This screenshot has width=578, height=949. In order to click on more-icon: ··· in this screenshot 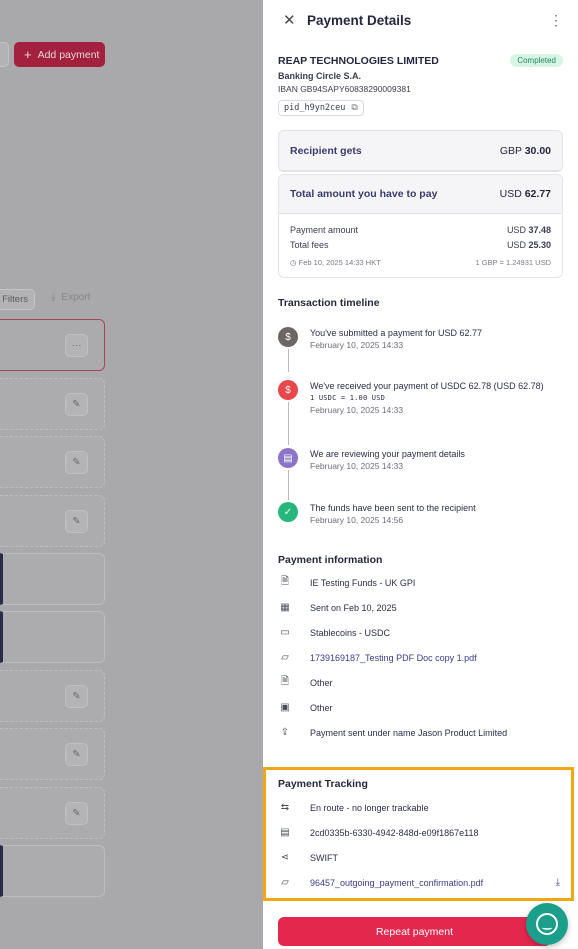, I will do `click(76, 345)`.